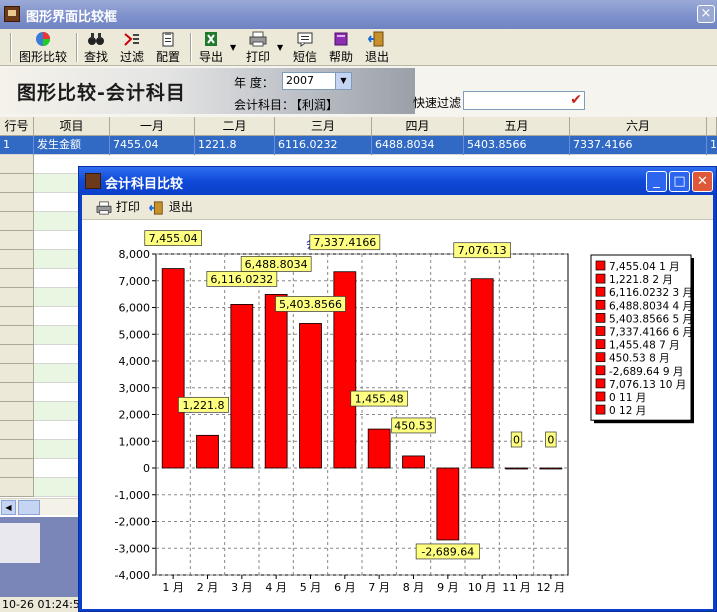  Describe the element at coordinates (132, 495) in the screenshot. I see `y-tick-label: -1,000` at that location.